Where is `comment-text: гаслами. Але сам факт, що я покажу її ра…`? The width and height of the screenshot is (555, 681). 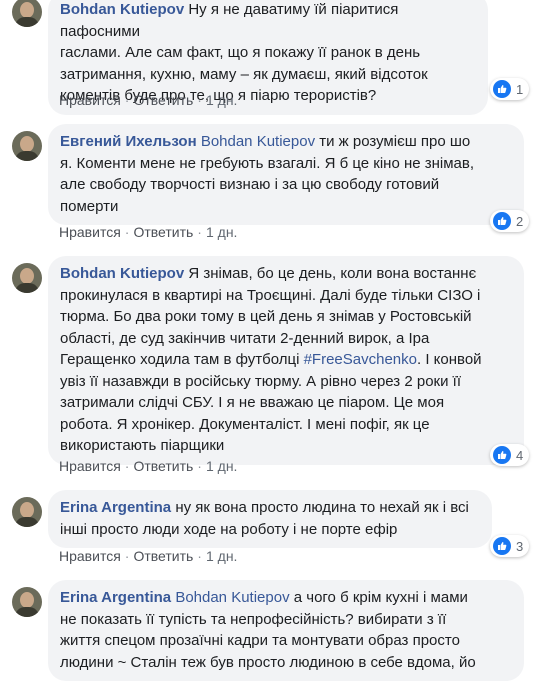 comment-text: гаслами. Але сам факт, що я покажу її ра… is located at coordinates (240, 52).